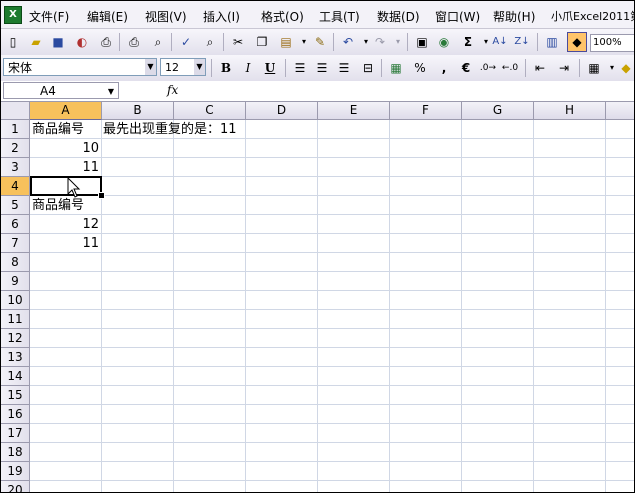  What do you see at coordinates (58, 129) in the screenshot?
I see `cell-a1: 商品编号` at bounding box center [58, 129].